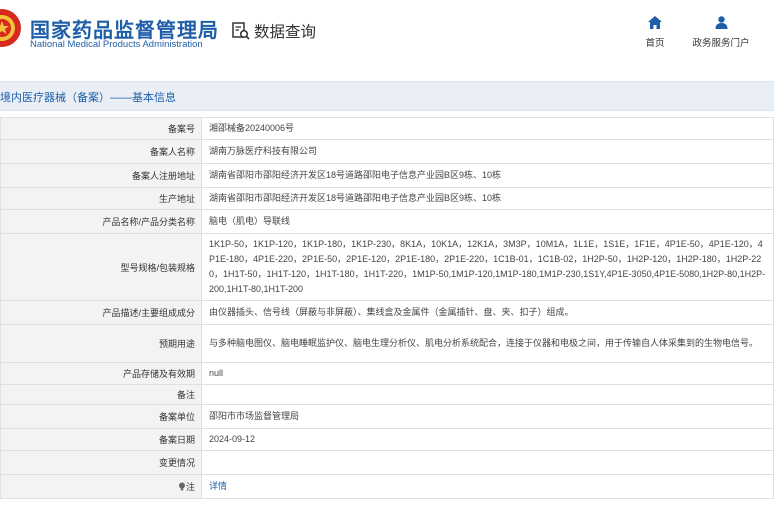 This screenshot has width=774, height=517. Describe the element at coordinates (487, 486) in the screenshot. I see `row-value-note: 详情` at that location.